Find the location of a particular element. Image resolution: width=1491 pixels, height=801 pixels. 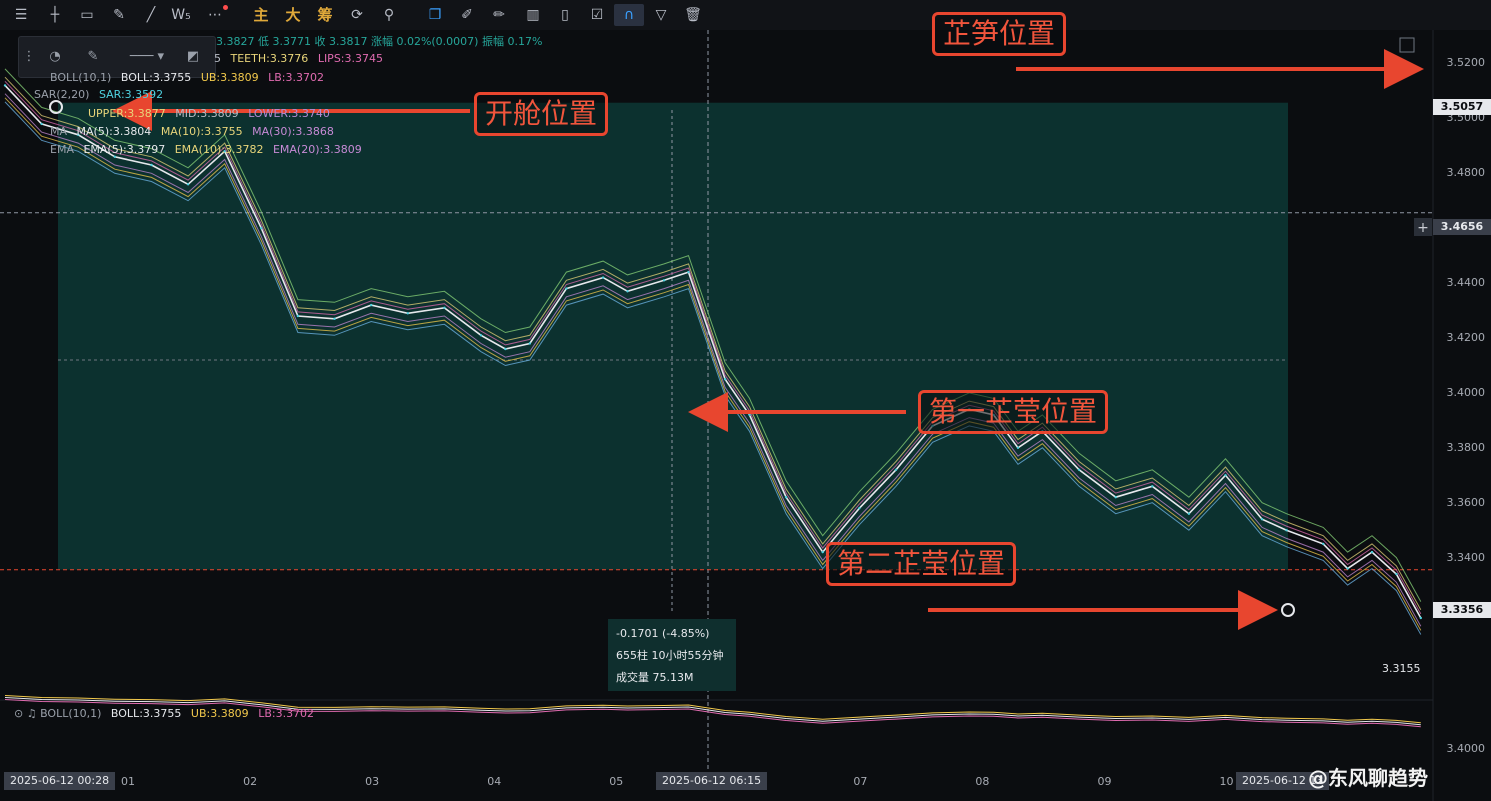

y-tick-label: 3.3400 is located at coordinates (1466, 557).